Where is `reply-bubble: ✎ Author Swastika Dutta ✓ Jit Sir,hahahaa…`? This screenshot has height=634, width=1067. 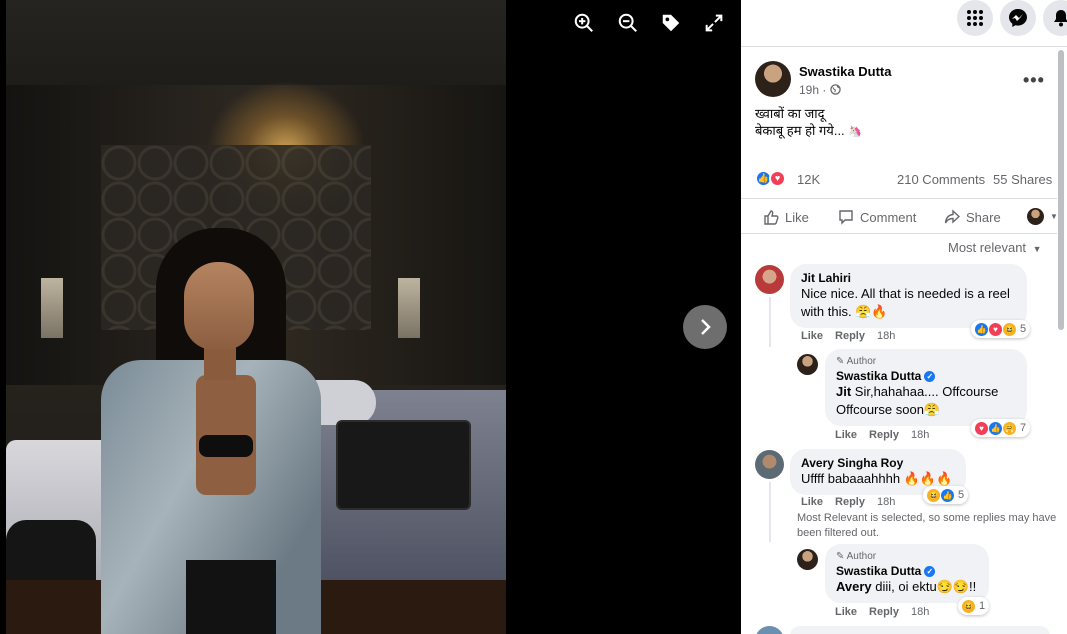
reply-bubble: ✎ Author Swastika Dutta ✓ Jit Sir,hahahaa… is located at coordinates (926, 387).